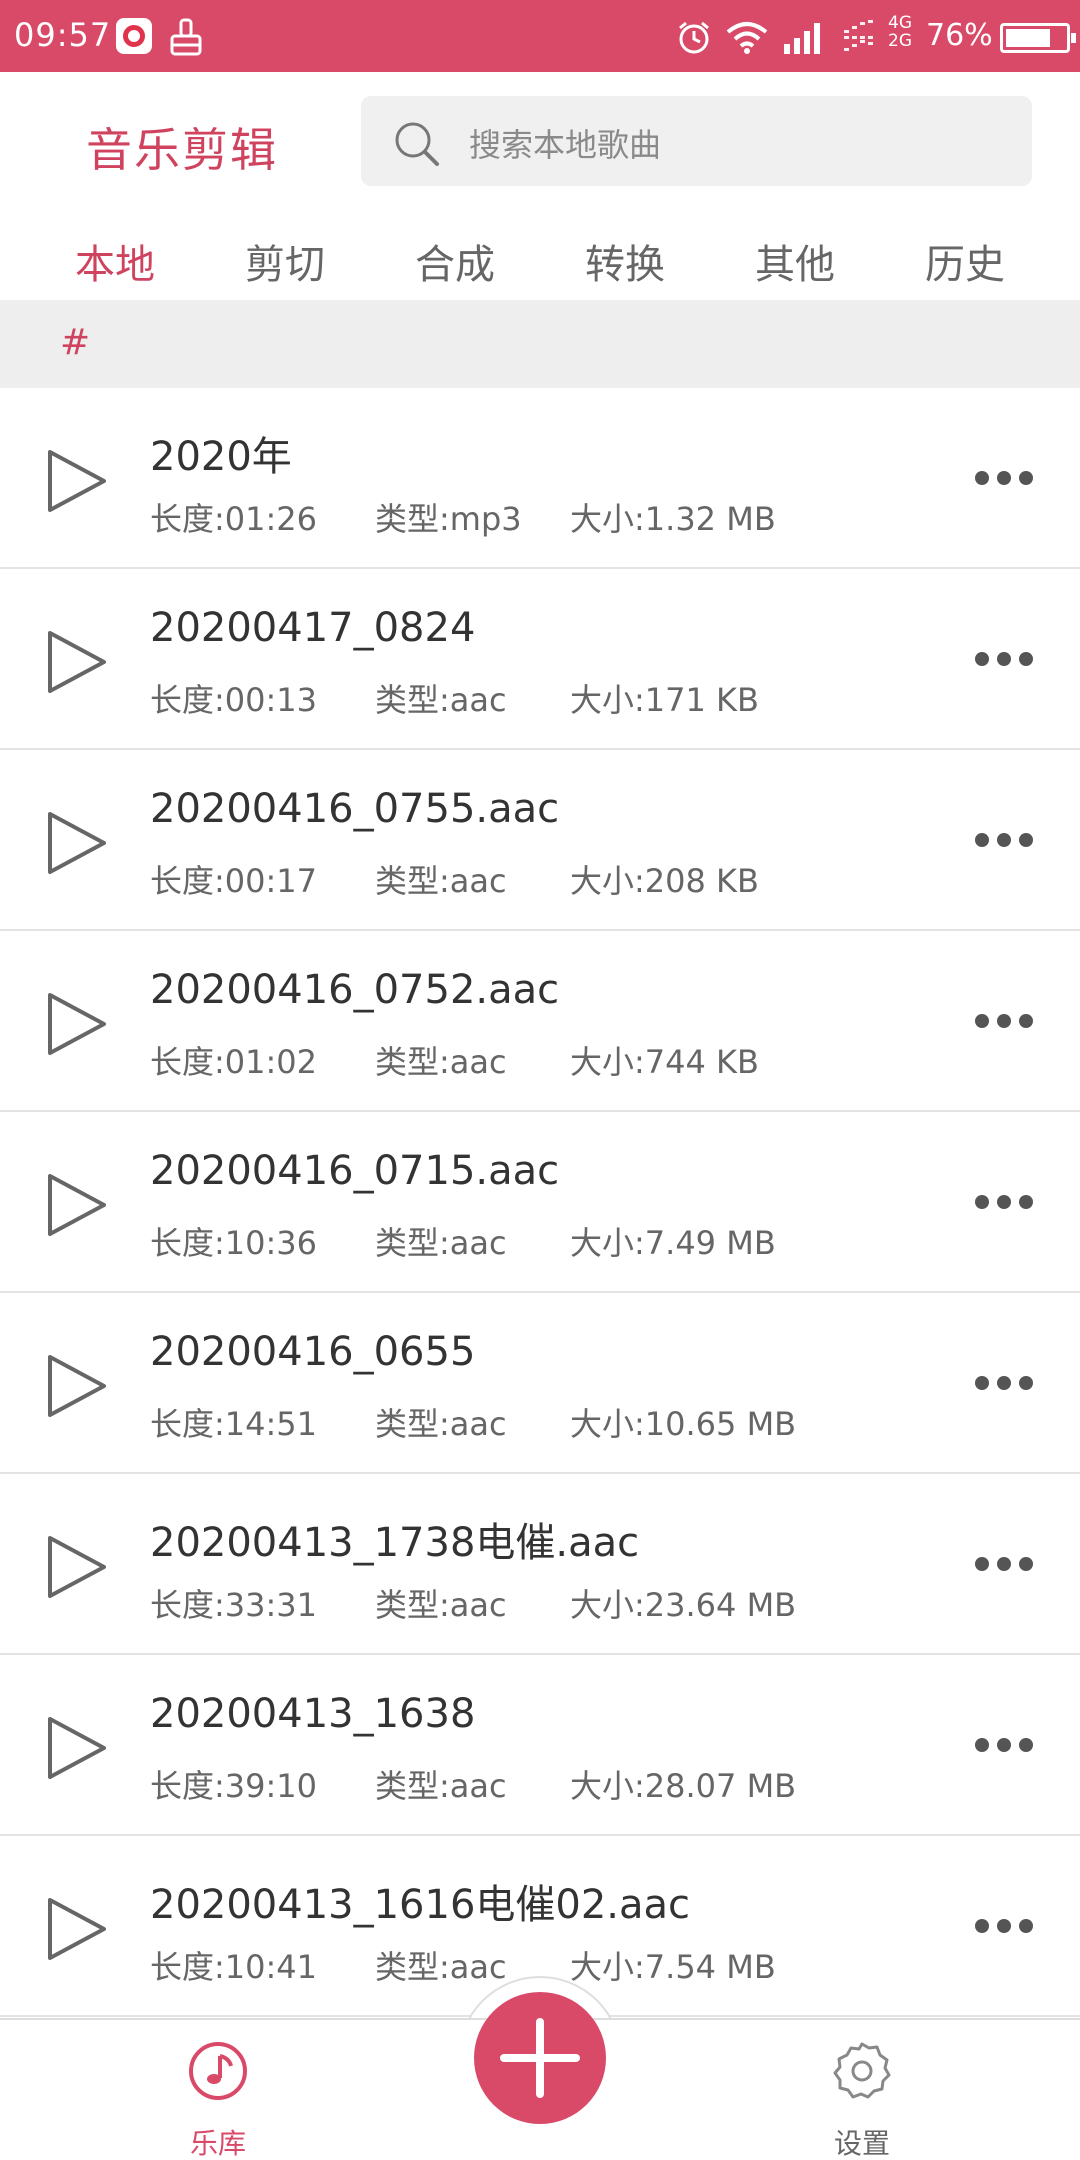 This screenshot has height=2160, width=1080. Describe the element at coordinates (540, 36) in the screenshot. I see `status-bar: 09:57 4G 2G 76%` at that location.